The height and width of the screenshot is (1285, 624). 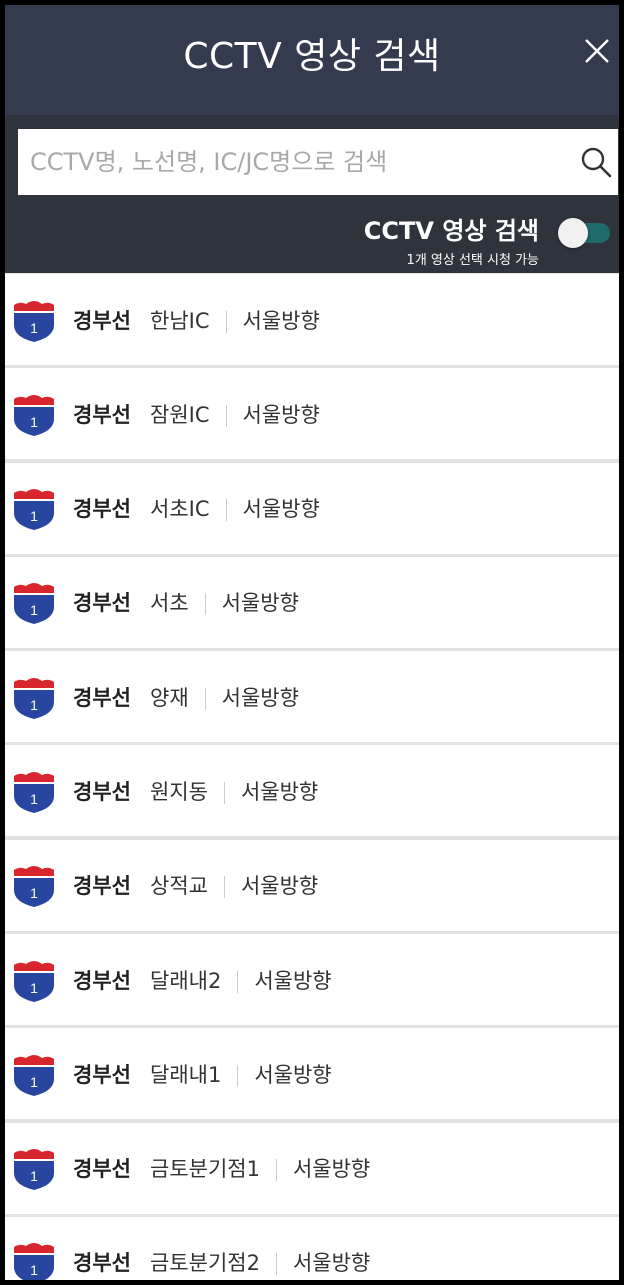 I want to click on list-item: 1 경부선 달래내1 서울방향, so click(x=312, y=1074).